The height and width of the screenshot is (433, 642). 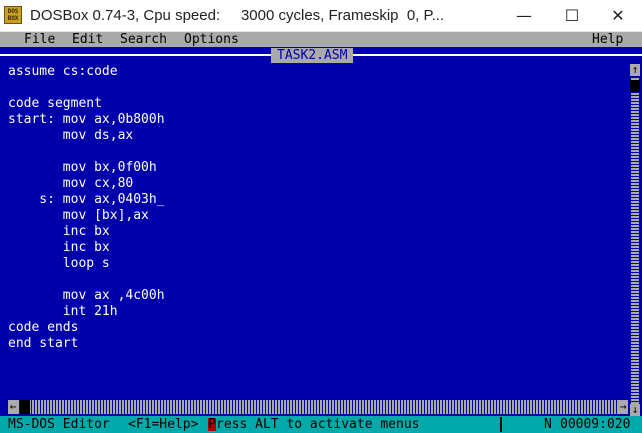 I want to click on scroll-track, so click(x=635, y=241).